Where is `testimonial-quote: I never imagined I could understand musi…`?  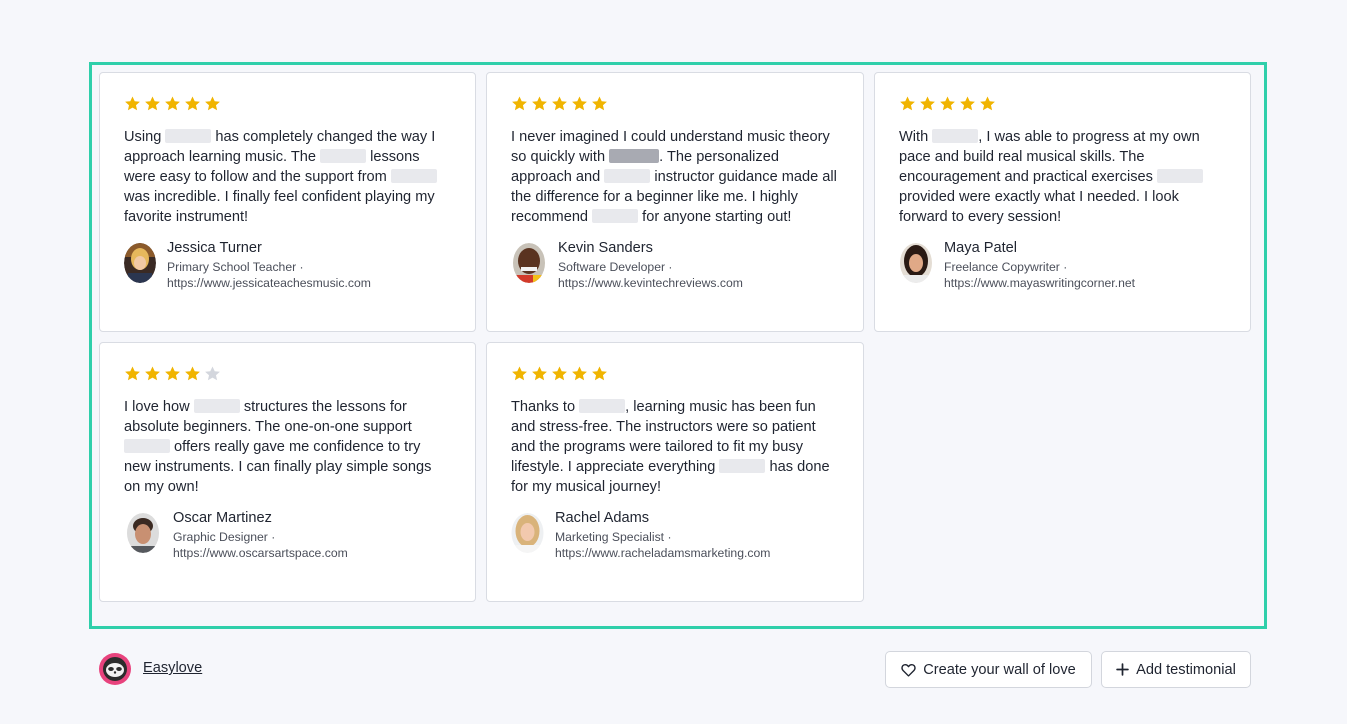
testimonial-quote: I never imagined I could understand musi… is located at coordinates (674, 177).